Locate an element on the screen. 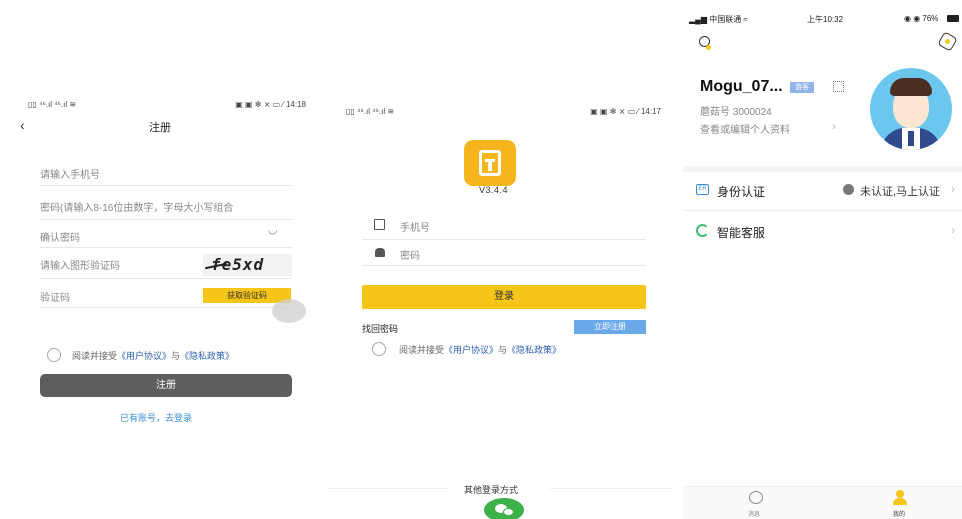  tab-bar: 消息 我的 is located at coordinates (822, 502).